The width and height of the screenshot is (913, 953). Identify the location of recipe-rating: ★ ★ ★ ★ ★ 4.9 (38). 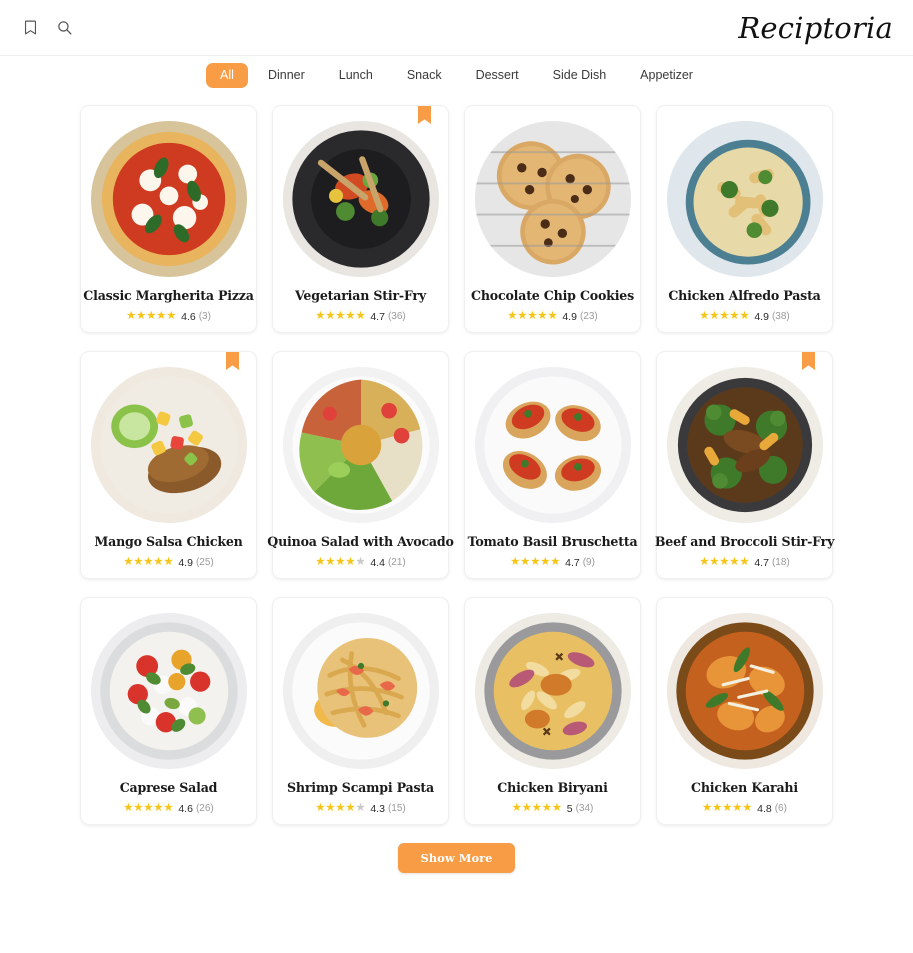
(744, 317).